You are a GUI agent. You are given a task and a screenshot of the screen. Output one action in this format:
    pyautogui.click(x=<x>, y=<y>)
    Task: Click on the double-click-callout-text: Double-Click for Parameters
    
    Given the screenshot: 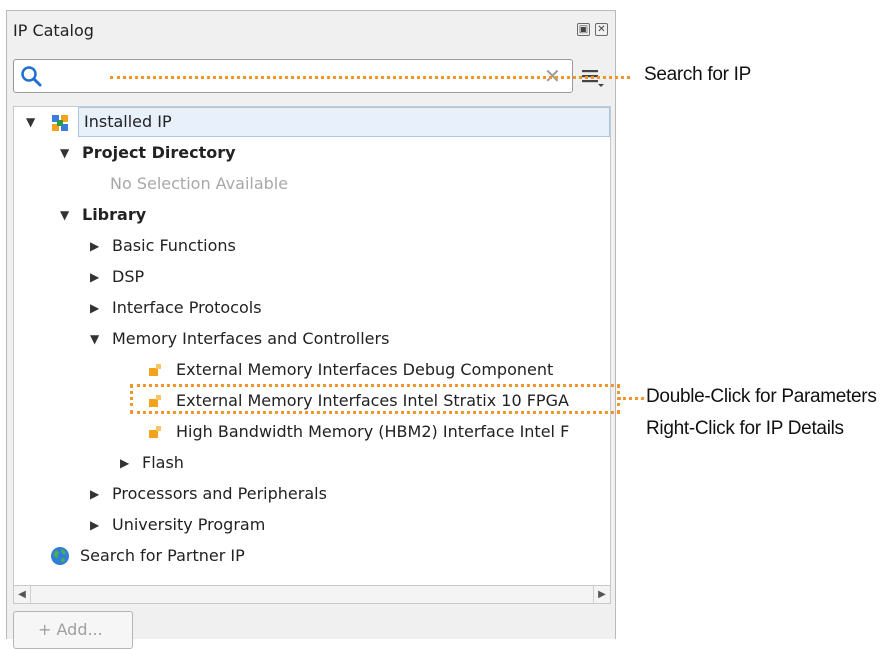 What is the action you would take?
    pyautogui.click(x=761, y=396)
    